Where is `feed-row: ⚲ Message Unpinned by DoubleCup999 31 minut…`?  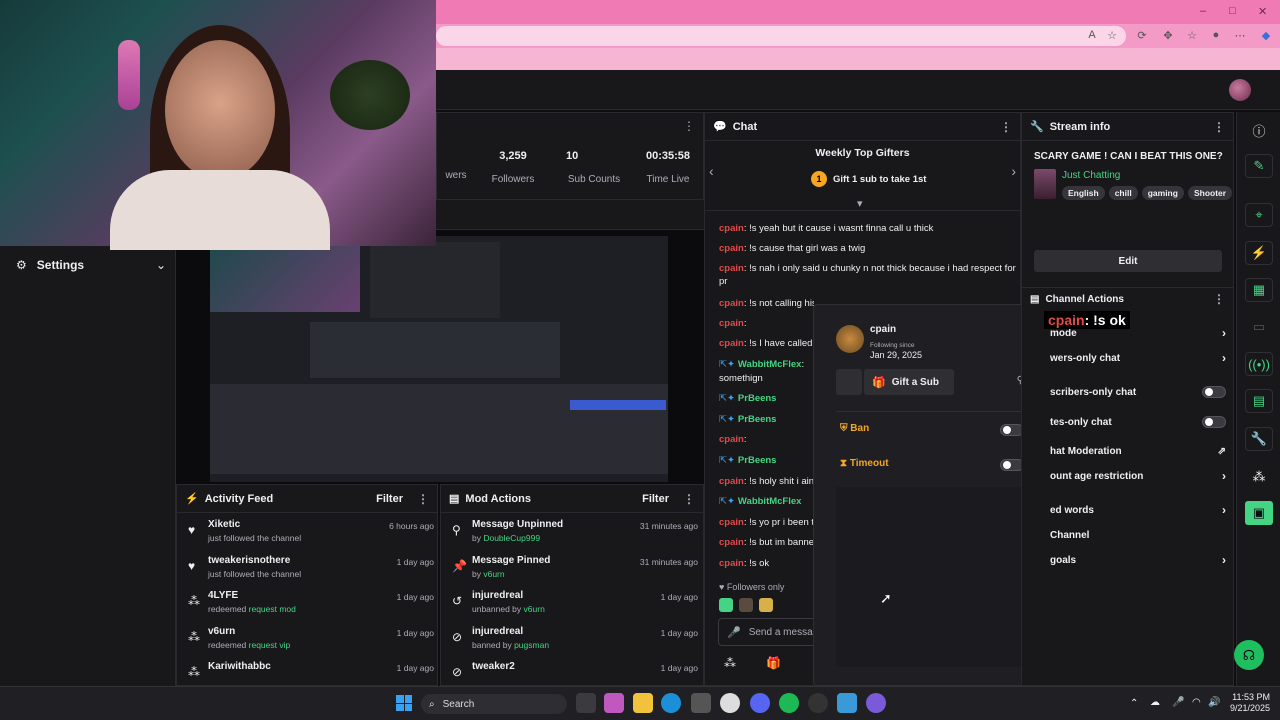
feed-row: ⚲ Message Unpinned by DoubleCup999 31 minut… is located at coordinates (573, 536).